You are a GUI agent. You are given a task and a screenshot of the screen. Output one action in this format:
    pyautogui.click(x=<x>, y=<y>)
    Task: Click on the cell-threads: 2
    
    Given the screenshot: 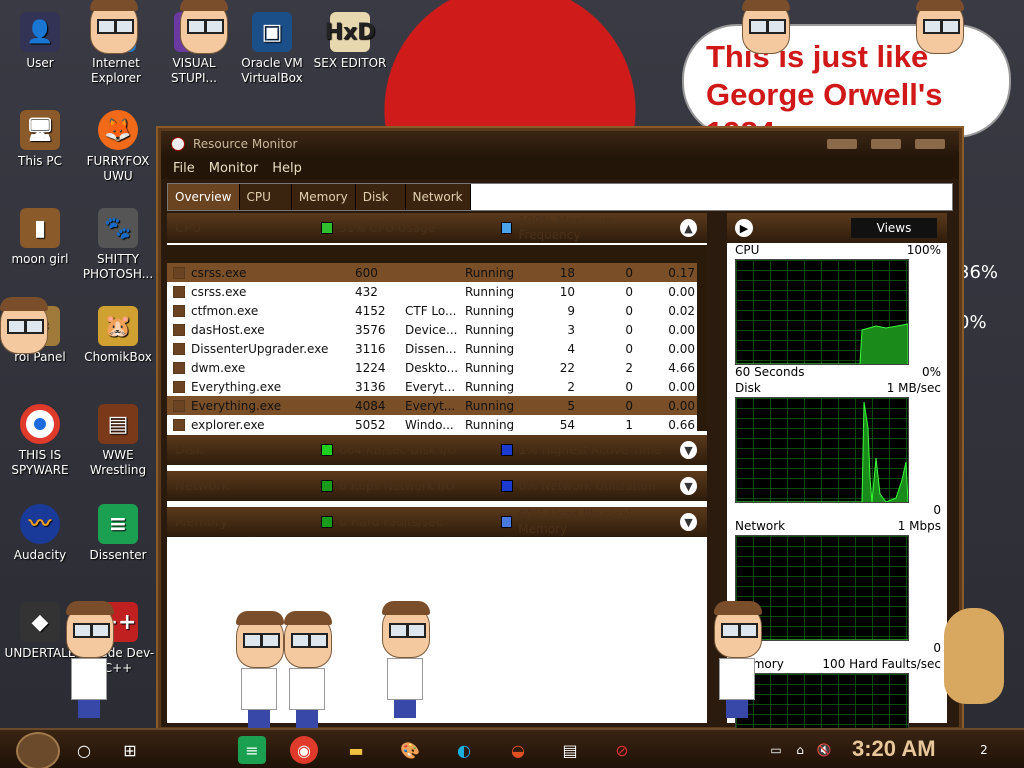 What is the action you would take?
    pyautogui.click(x=571, y=386)
    